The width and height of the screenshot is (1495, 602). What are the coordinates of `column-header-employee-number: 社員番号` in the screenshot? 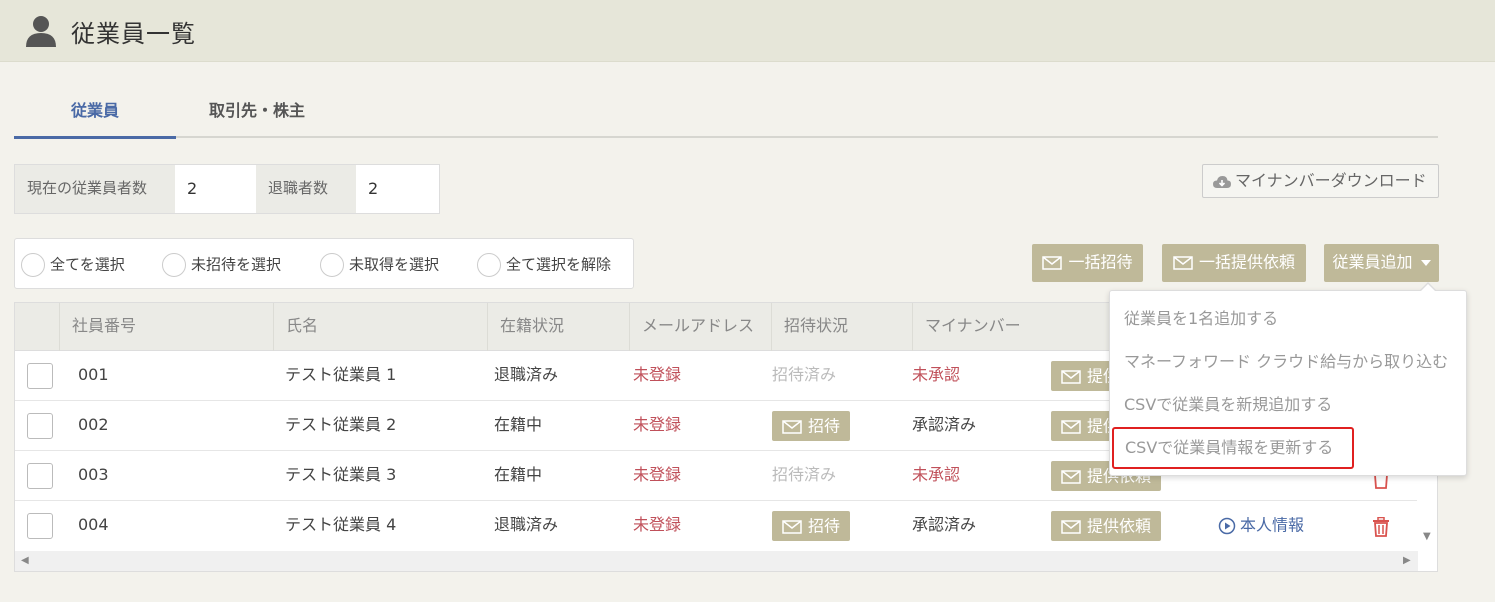 It's located at (166, 327).